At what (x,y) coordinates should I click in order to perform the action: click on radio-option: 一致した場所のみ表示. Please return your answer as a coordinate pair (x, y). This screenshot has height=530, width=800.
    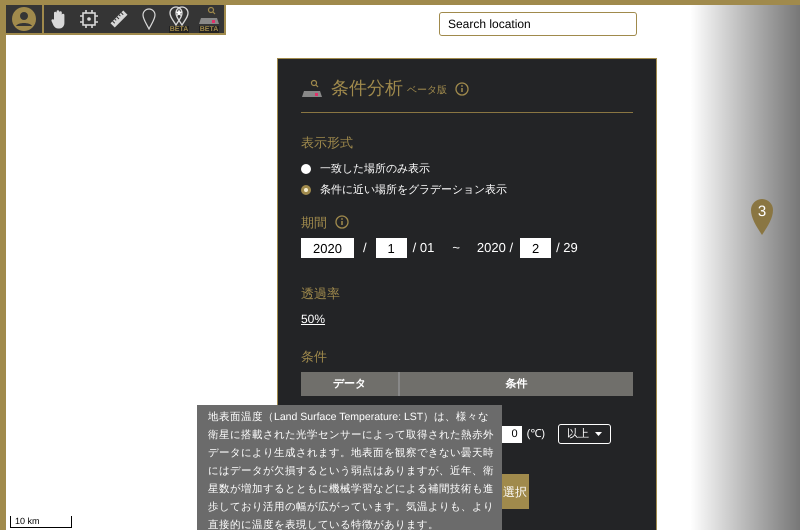
    Looking at the image, I should click on (467, 168).